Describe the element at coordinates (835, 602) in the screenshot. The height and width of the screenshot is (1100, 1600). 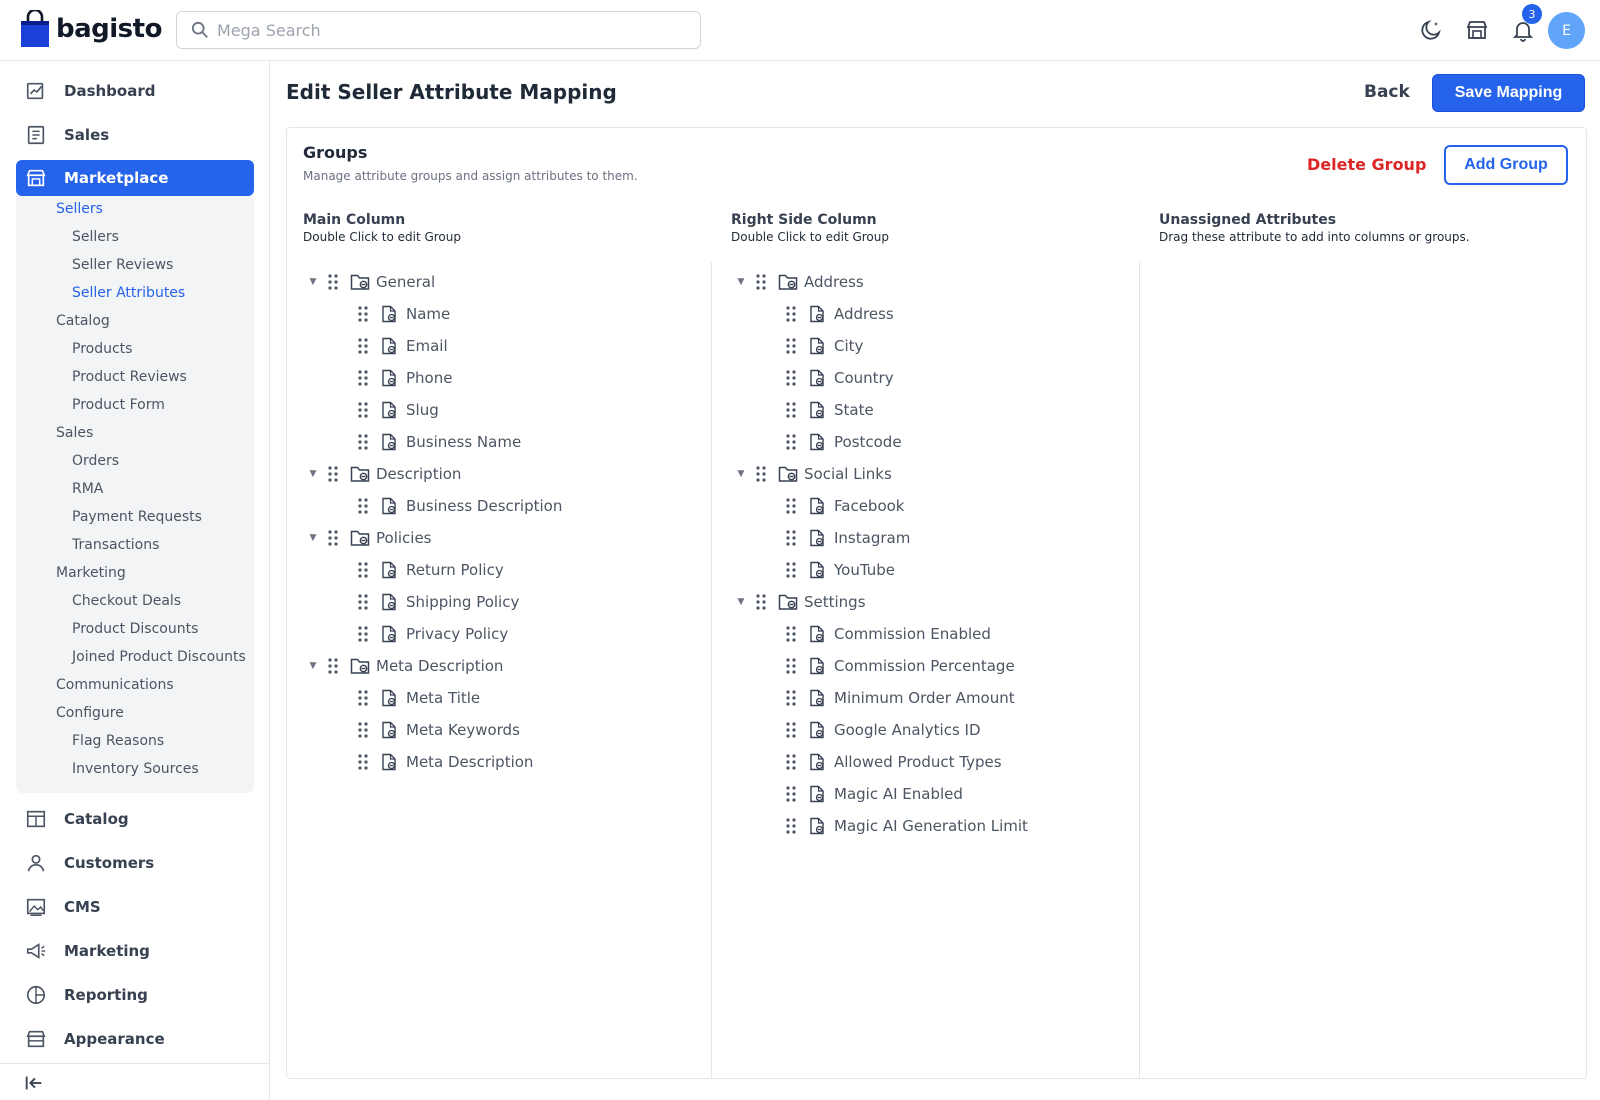
I see `group-name: Settings` at that location.